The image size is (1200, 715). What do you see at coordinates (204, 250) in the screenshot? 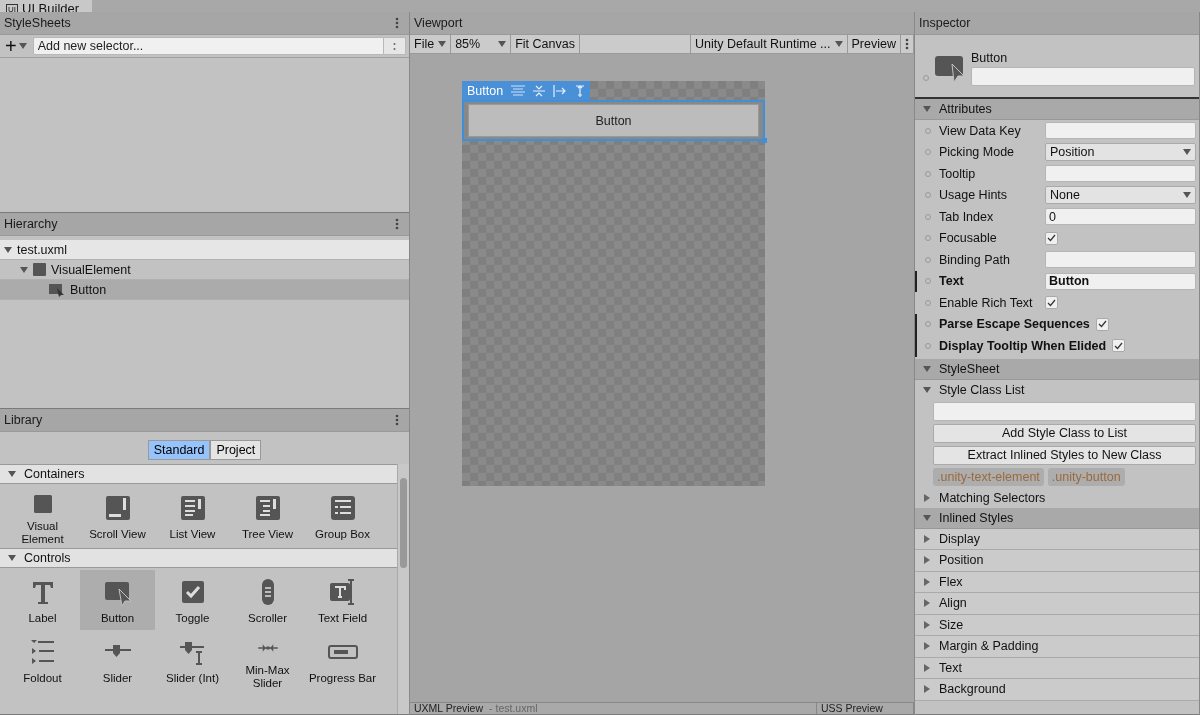
I see `hierarchy-item: test.uxml` at bounding box center [204, 250].